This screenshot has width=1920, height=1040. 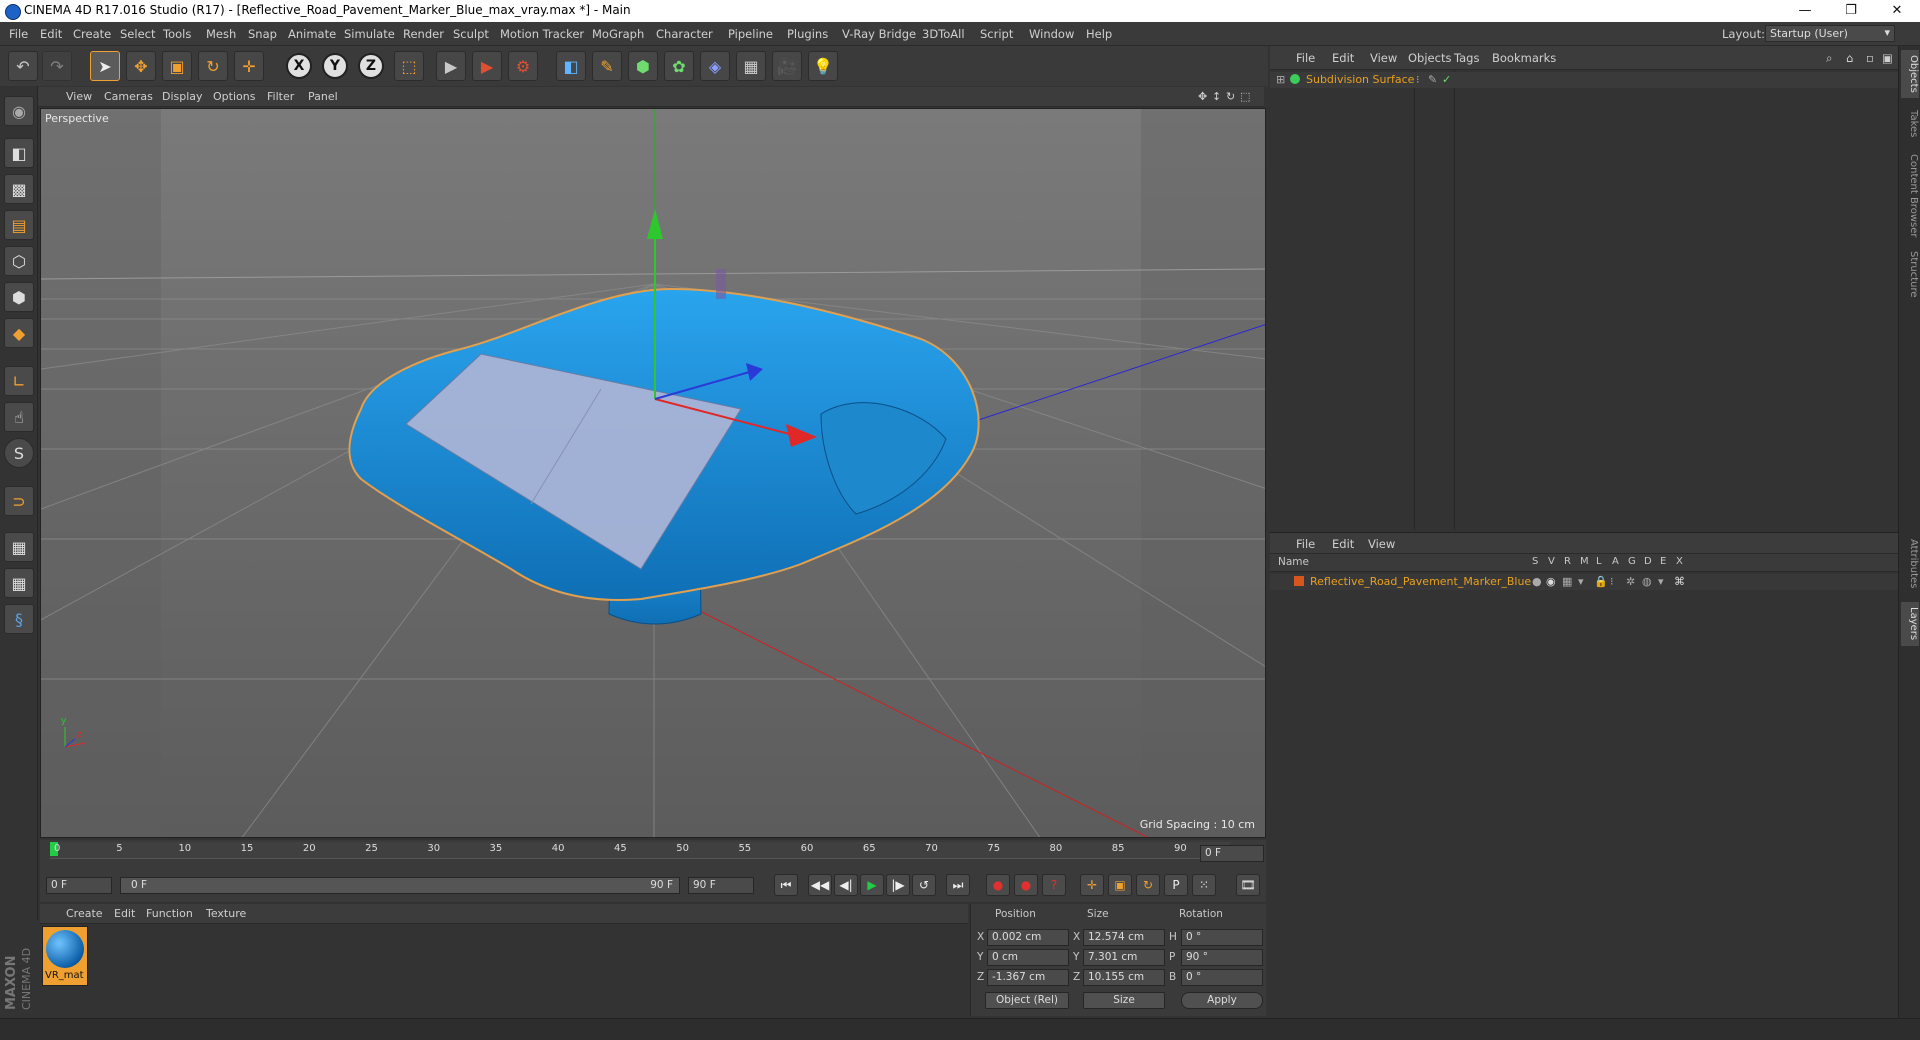 I want to click on tab-attributes: Attributes, so click(x=1910, y=564).